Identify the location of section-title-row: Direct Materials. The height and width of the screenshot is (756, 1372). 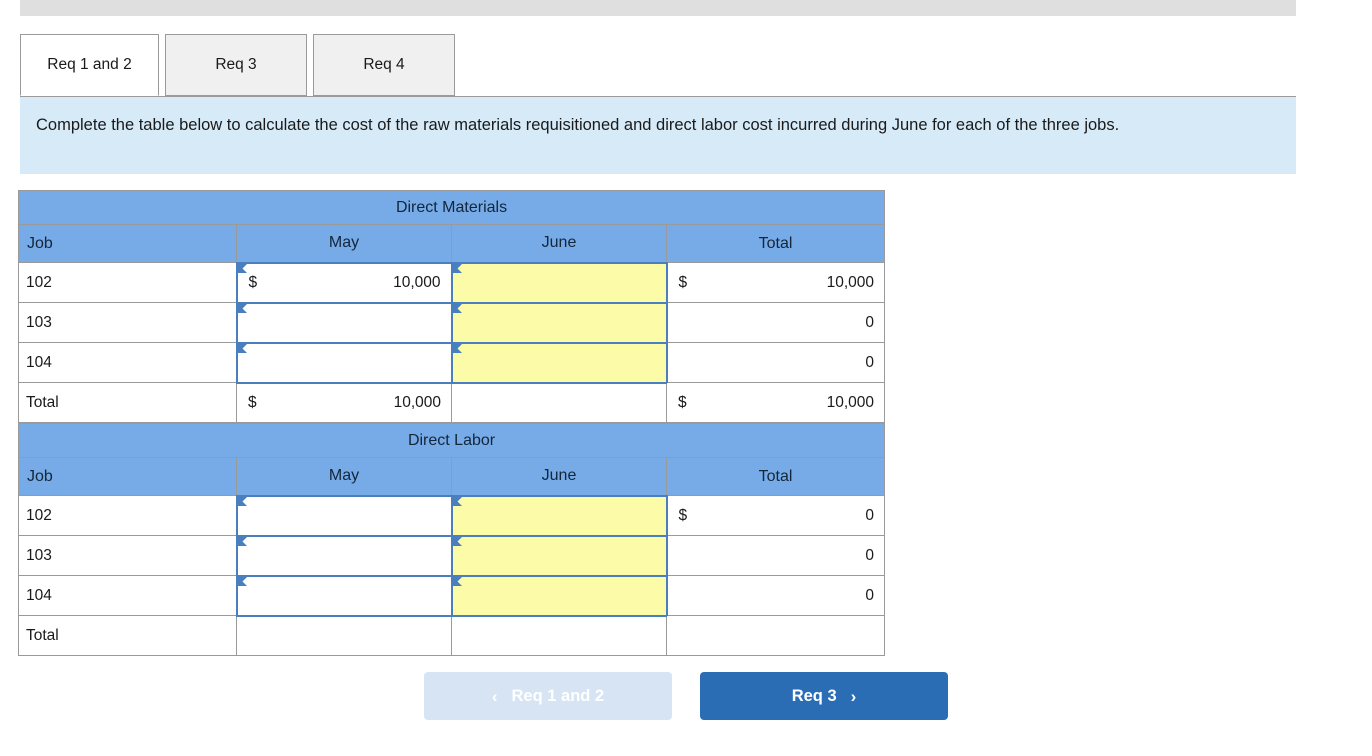
(451, 207).